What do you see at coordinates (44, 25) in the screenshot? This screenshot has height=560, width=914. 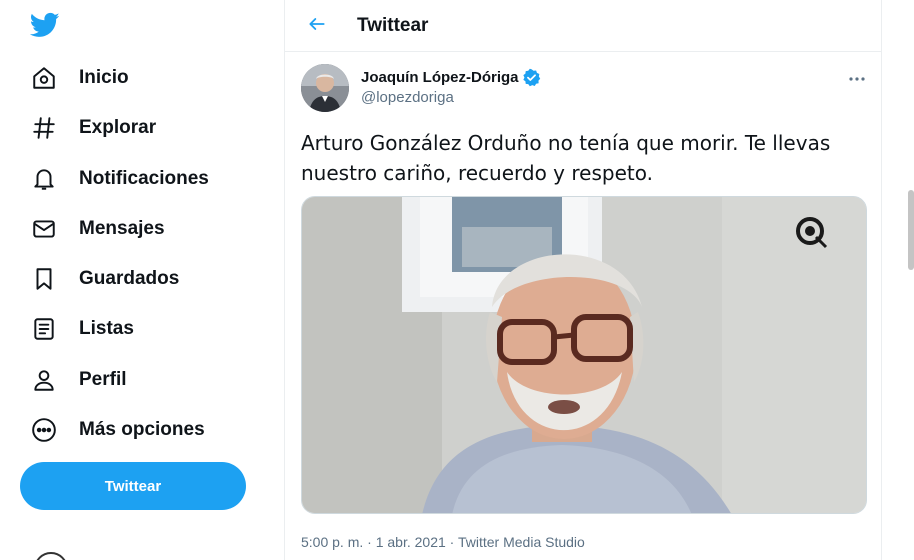 I see `twitter-logo-icon` at bounding box center [44, 25].